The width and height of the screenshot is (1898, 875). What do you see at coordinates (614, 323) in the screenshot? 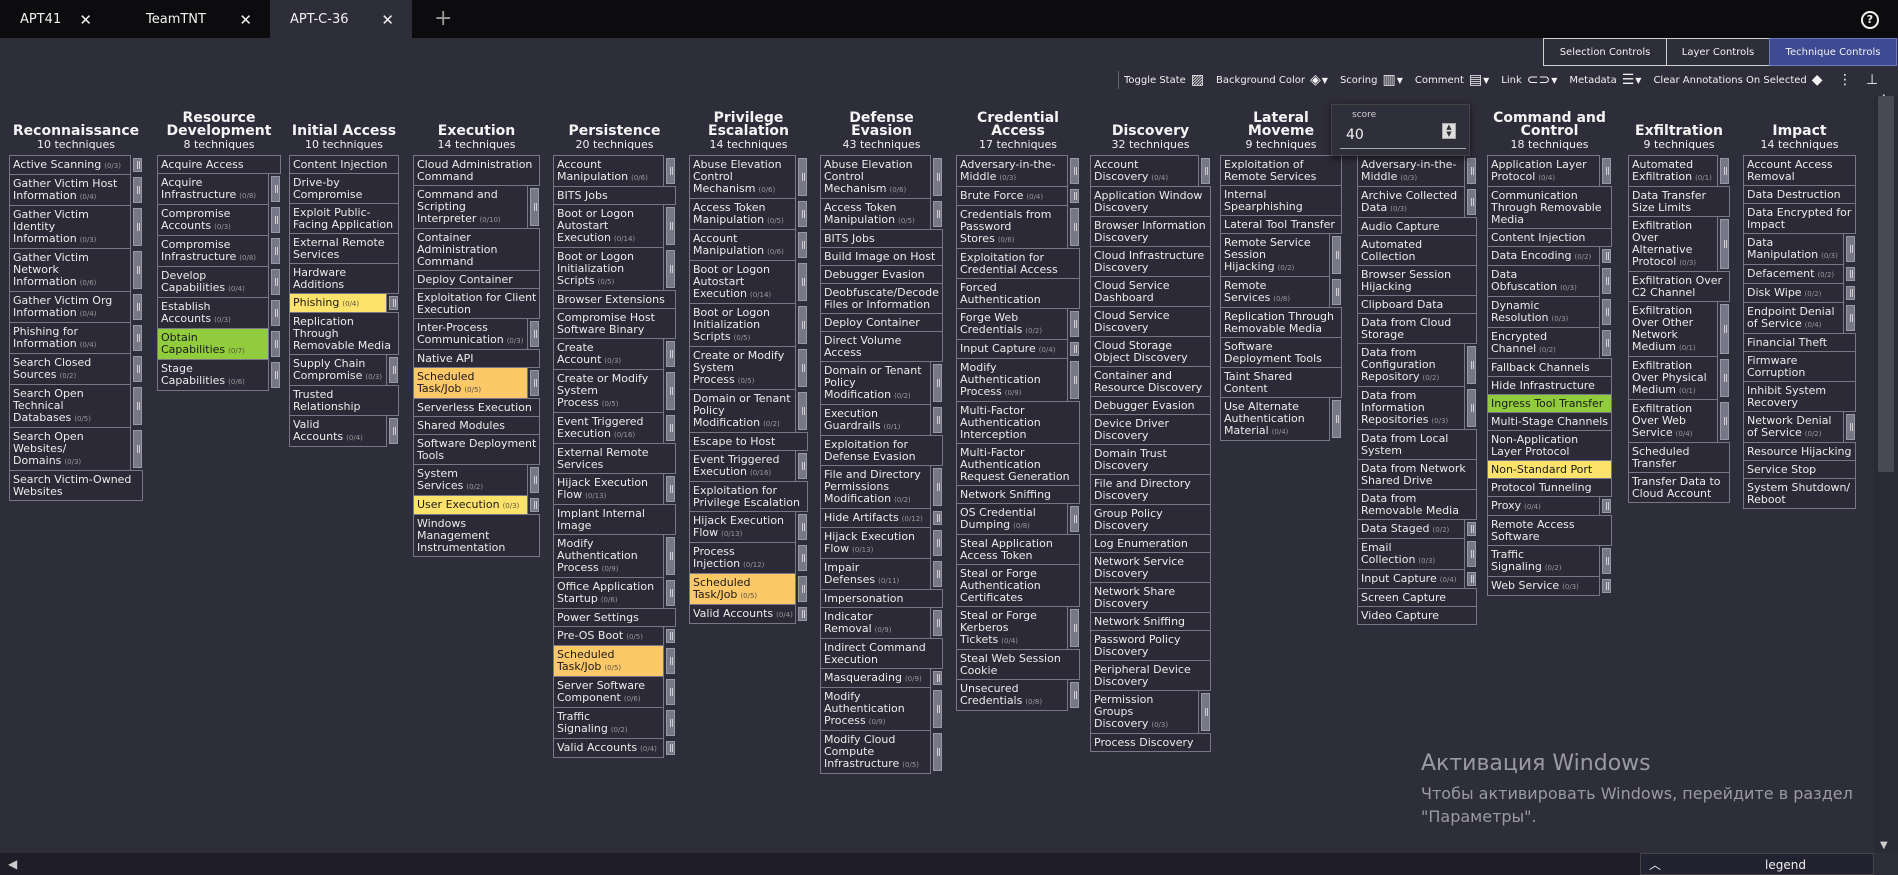
I see `technique-cell: Compromise Host Software Binary` at bounding box center [614, 323].